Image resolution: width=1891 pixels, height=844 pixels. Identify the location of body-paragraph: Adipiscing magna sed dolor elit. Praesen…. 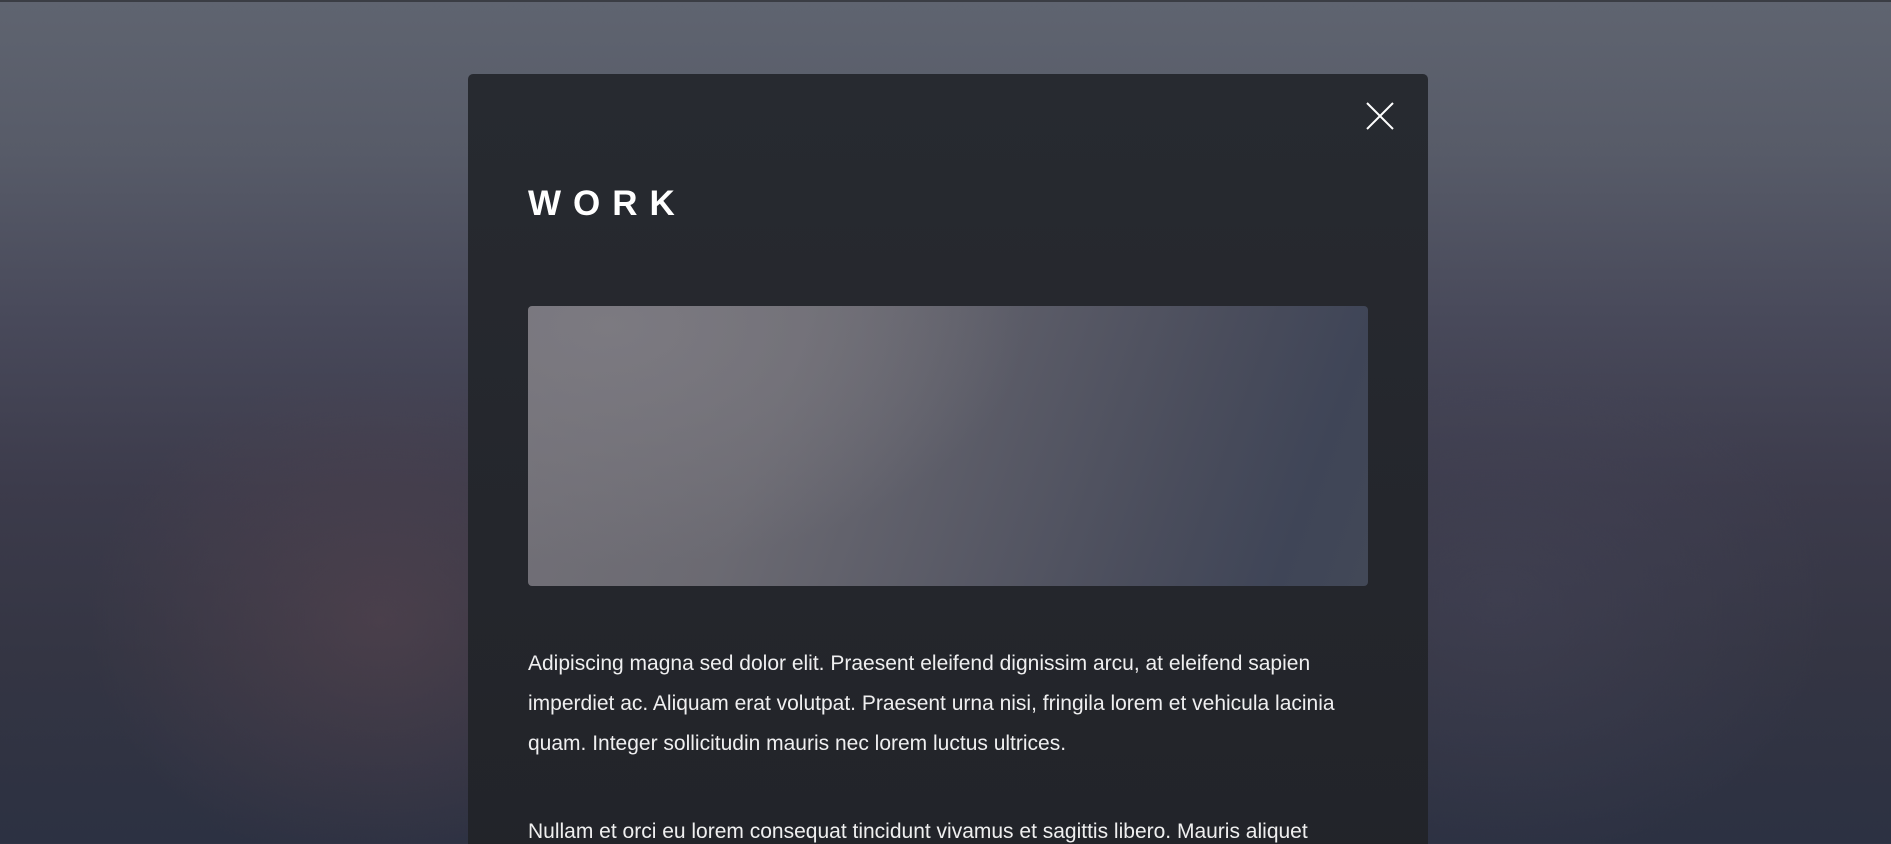
(931, 703).